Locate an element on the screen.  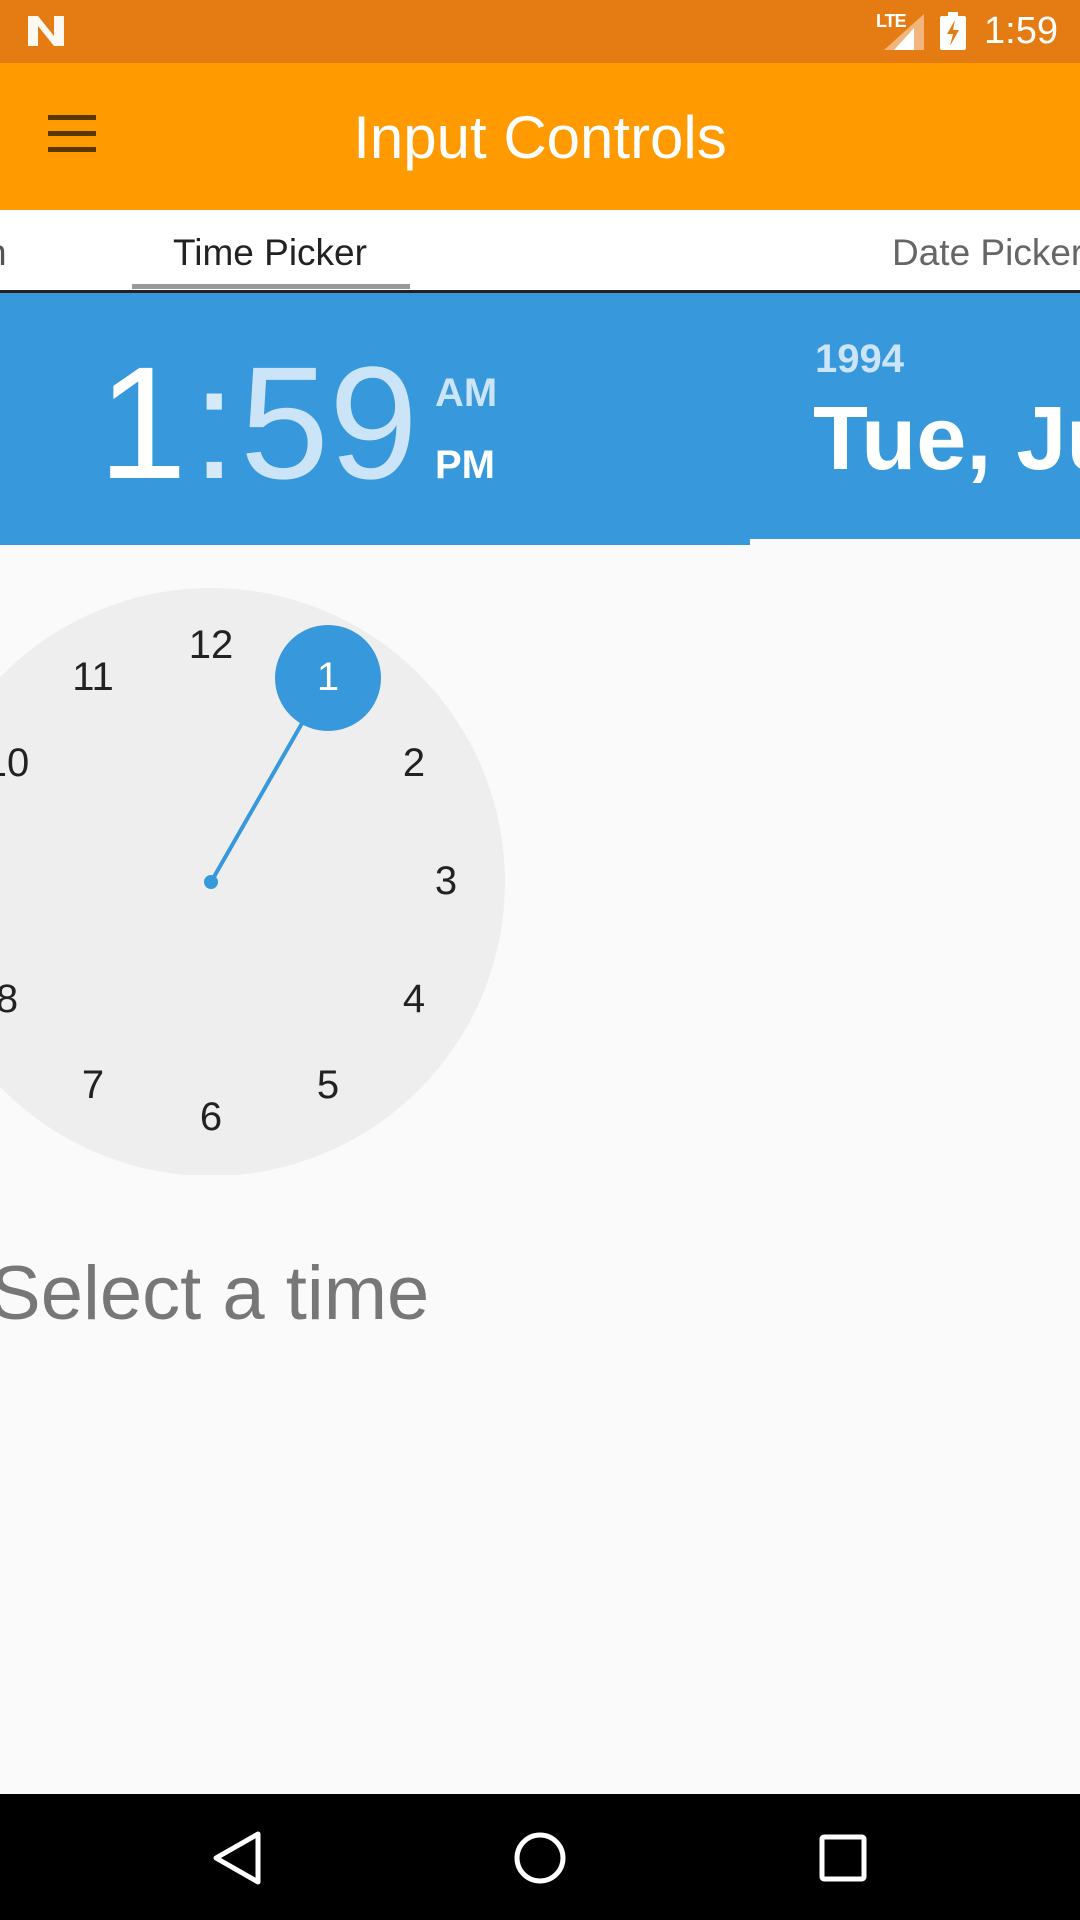
app-bar: Input Controls is located at coordinates (540, 136).